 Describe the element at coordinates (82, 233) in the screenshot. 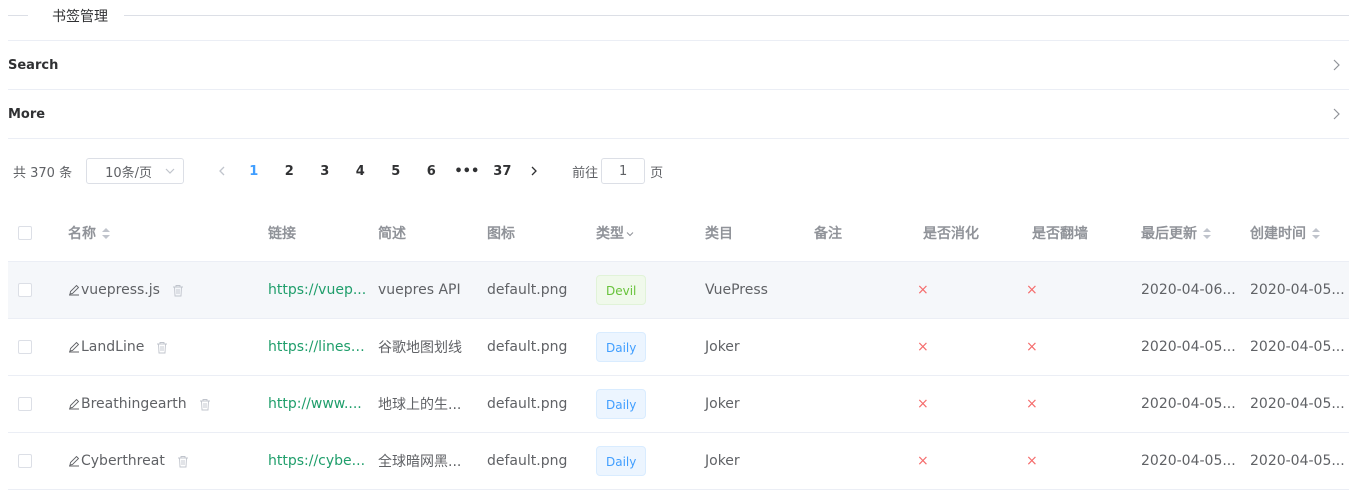

I see `header-name: 名称` at that location.